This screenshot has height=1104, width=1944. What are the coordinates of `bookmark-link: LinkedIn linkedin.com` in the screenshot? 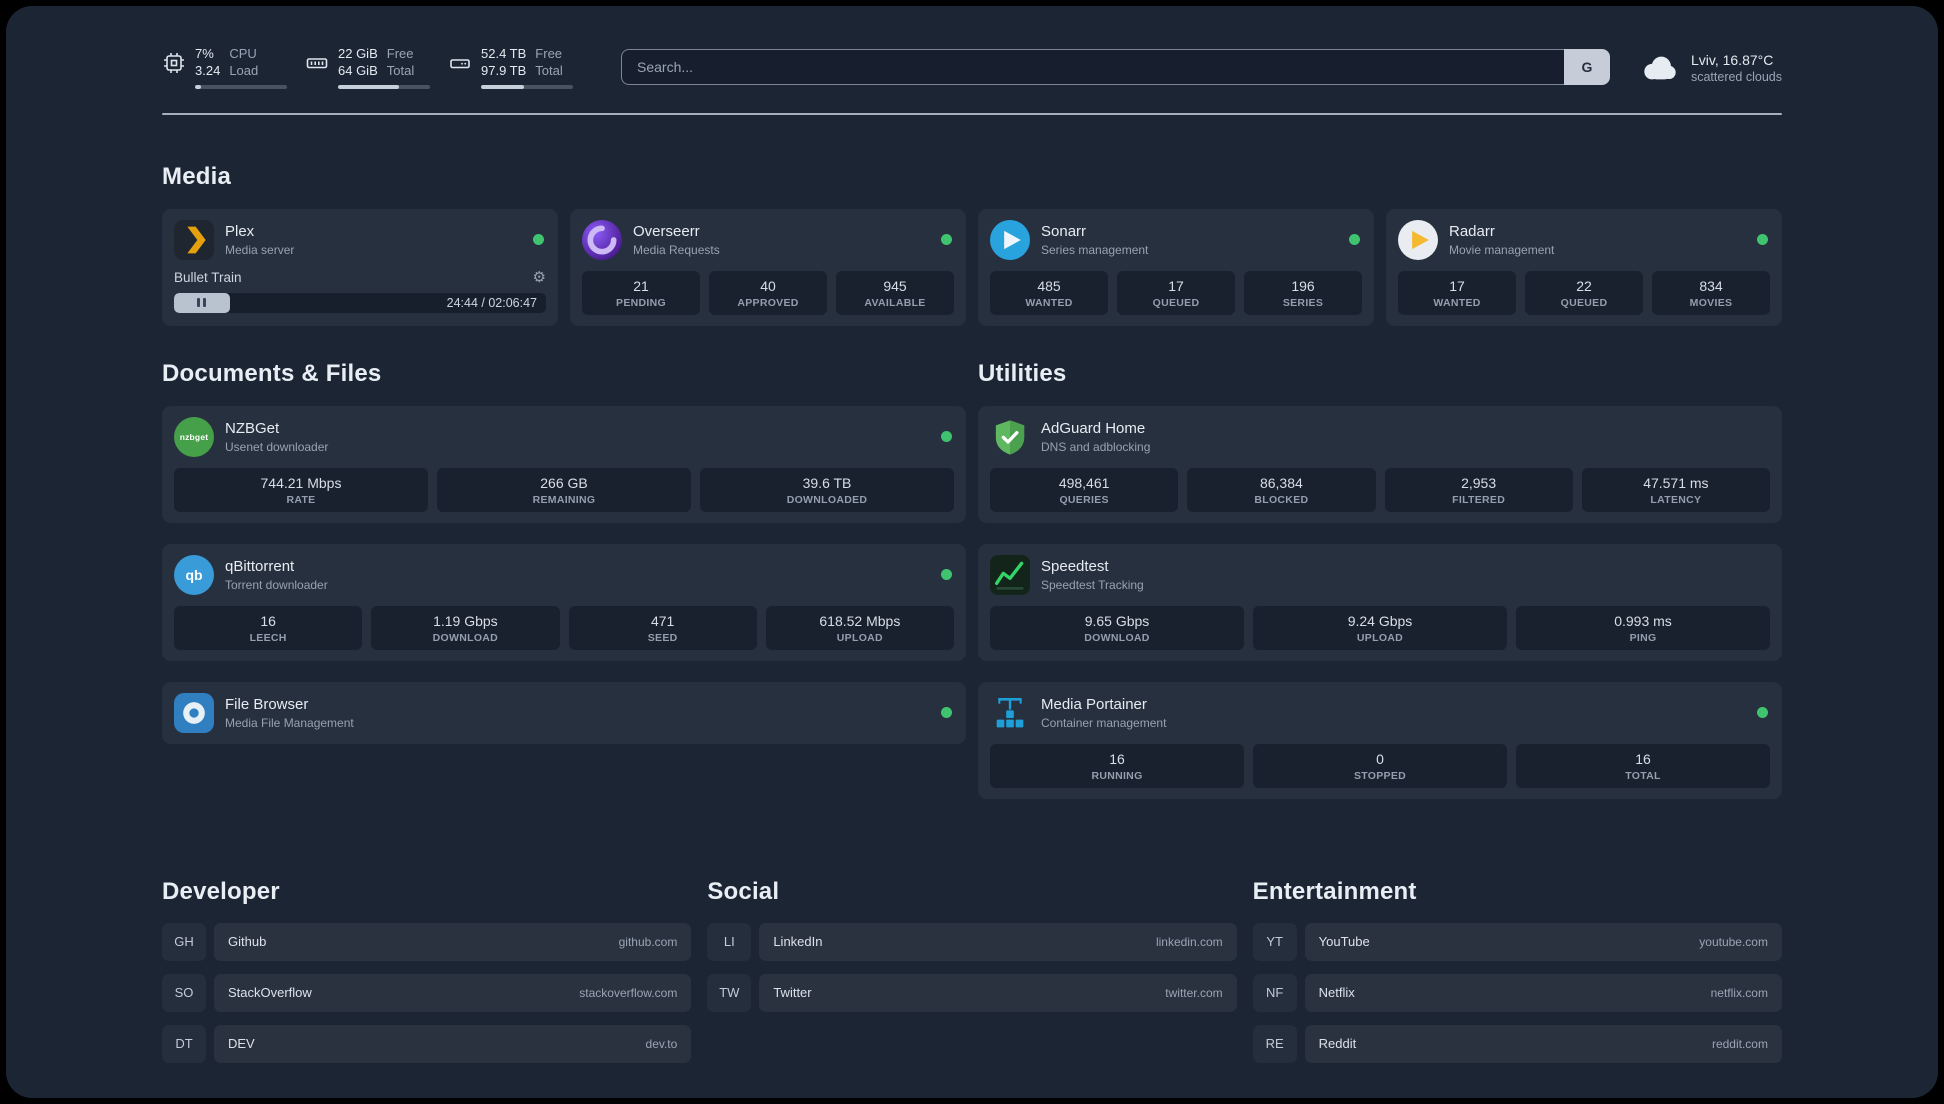 It's located at (998, 941).